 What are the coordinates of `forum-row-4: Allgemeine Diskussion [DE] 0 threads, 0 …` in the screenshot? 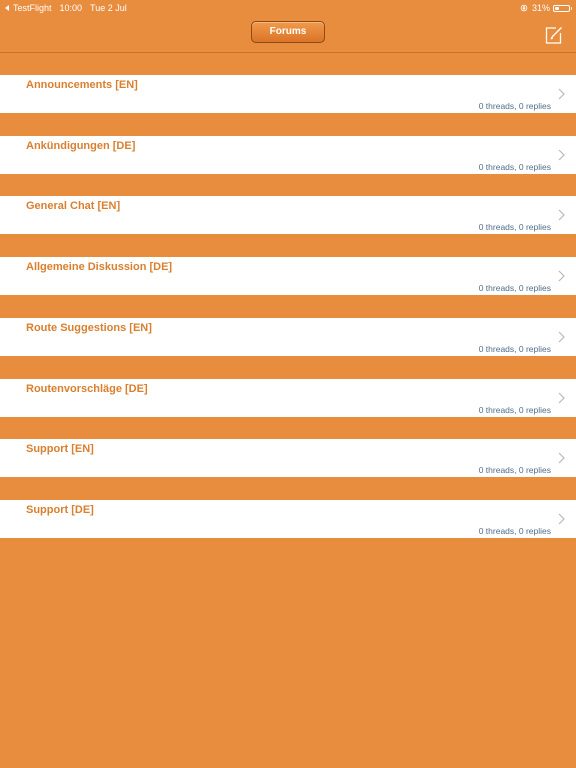 It's located at (288, 276).